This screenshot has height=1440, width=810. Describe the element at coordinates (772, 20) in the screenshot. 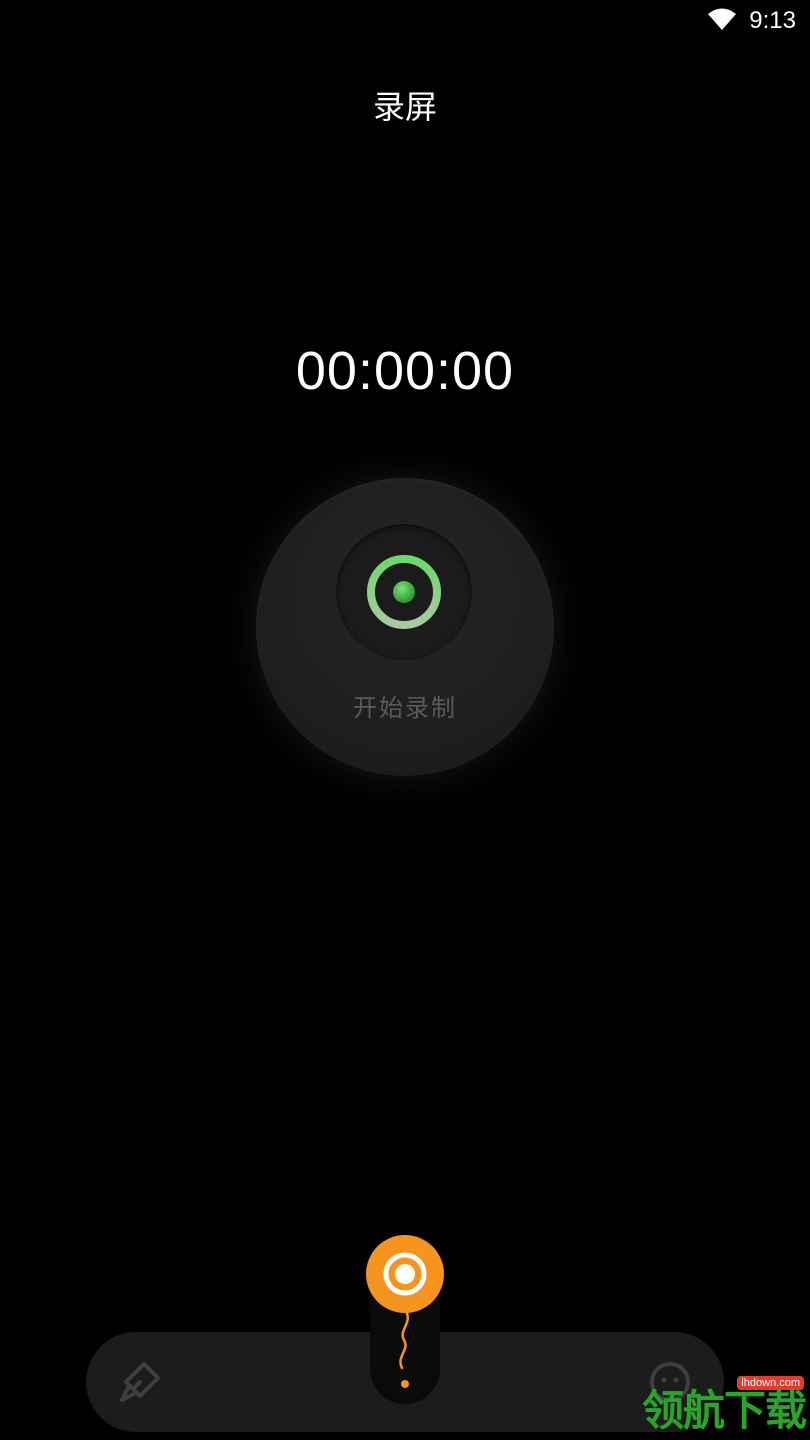

I see `status-time: 9:13` at that location.